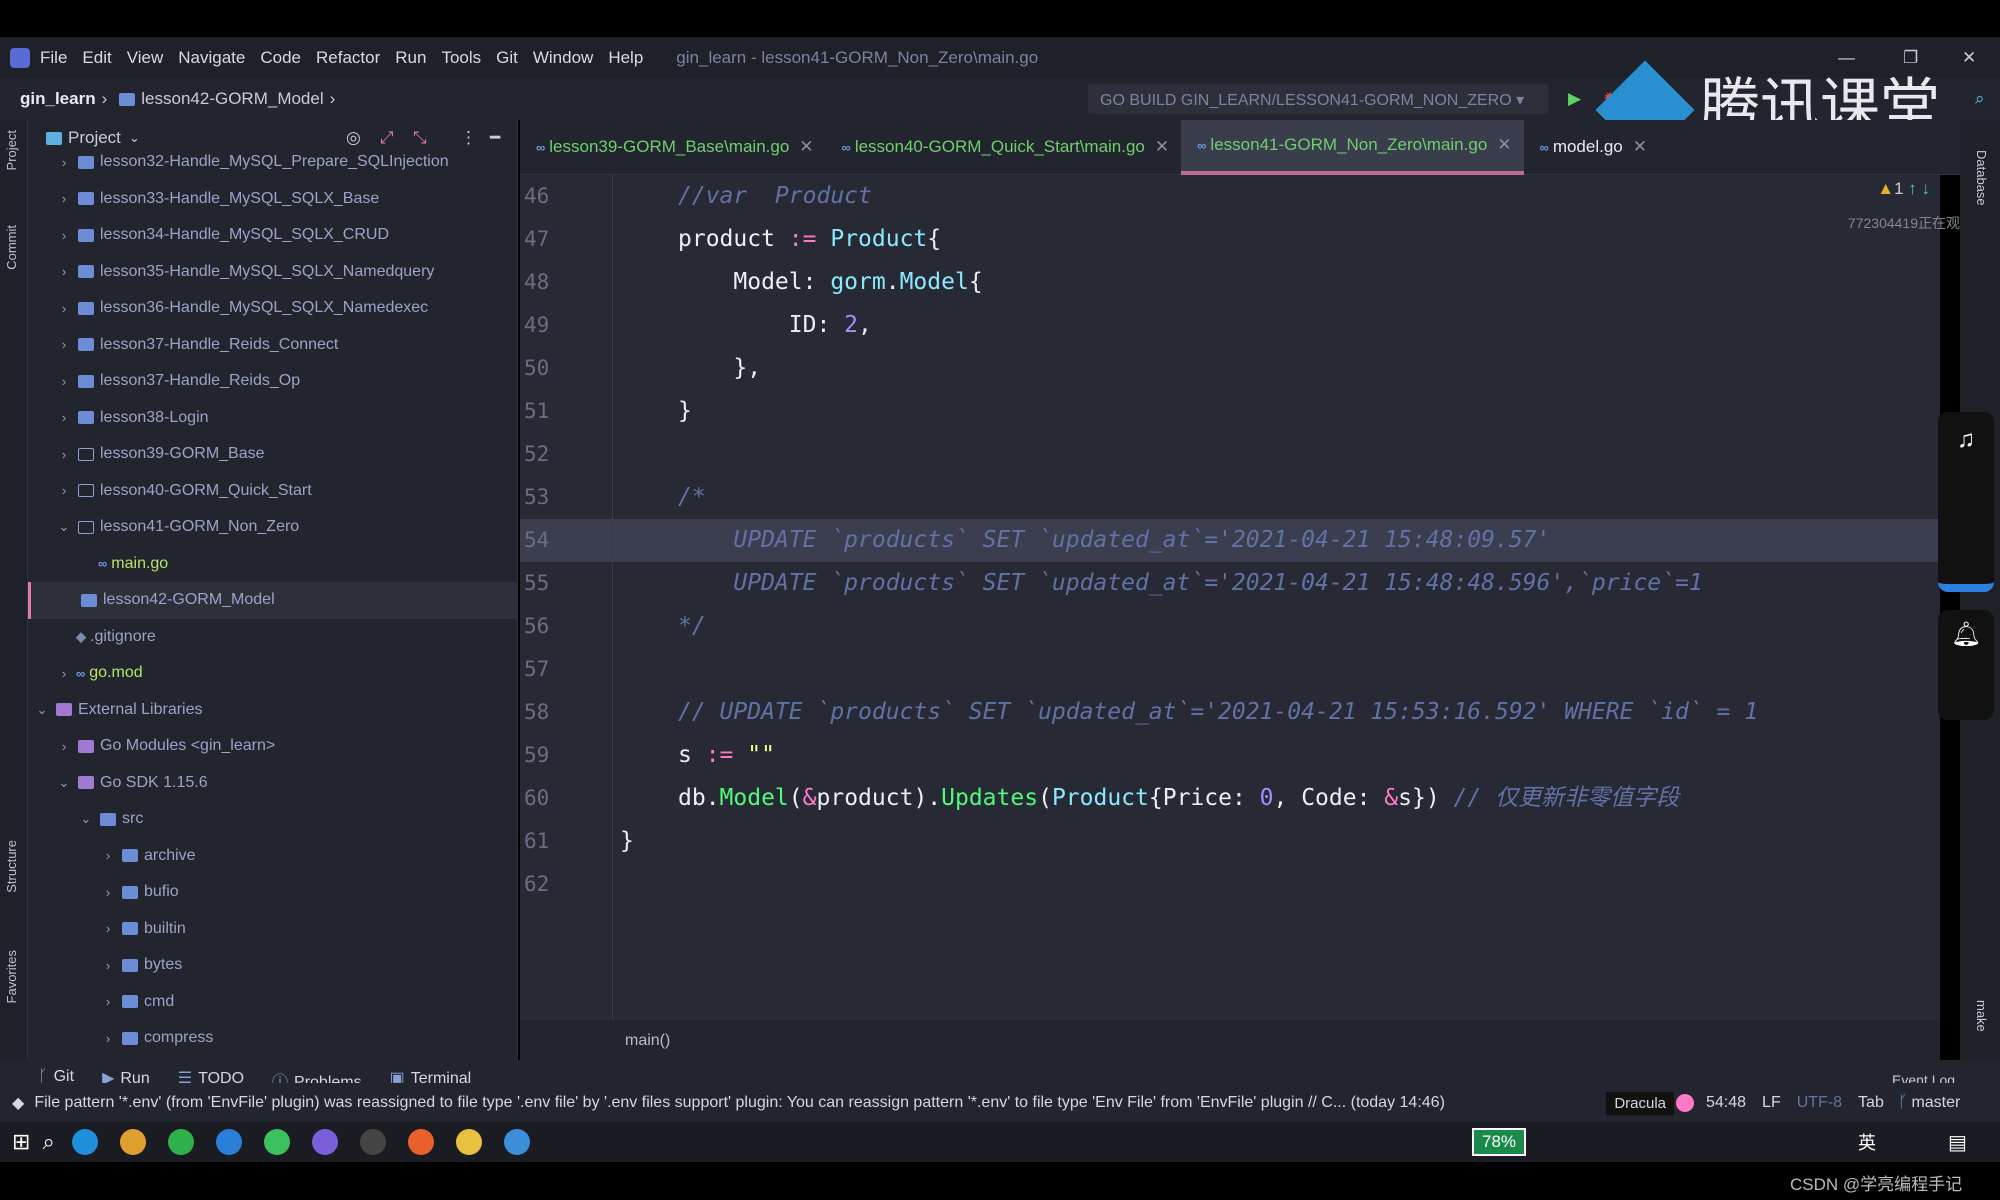 This screenshot has width=2000, height=1200. Describe the element at coordinates (96, 58) in the screenshot. I see `menu-edit: Edit` at that location.